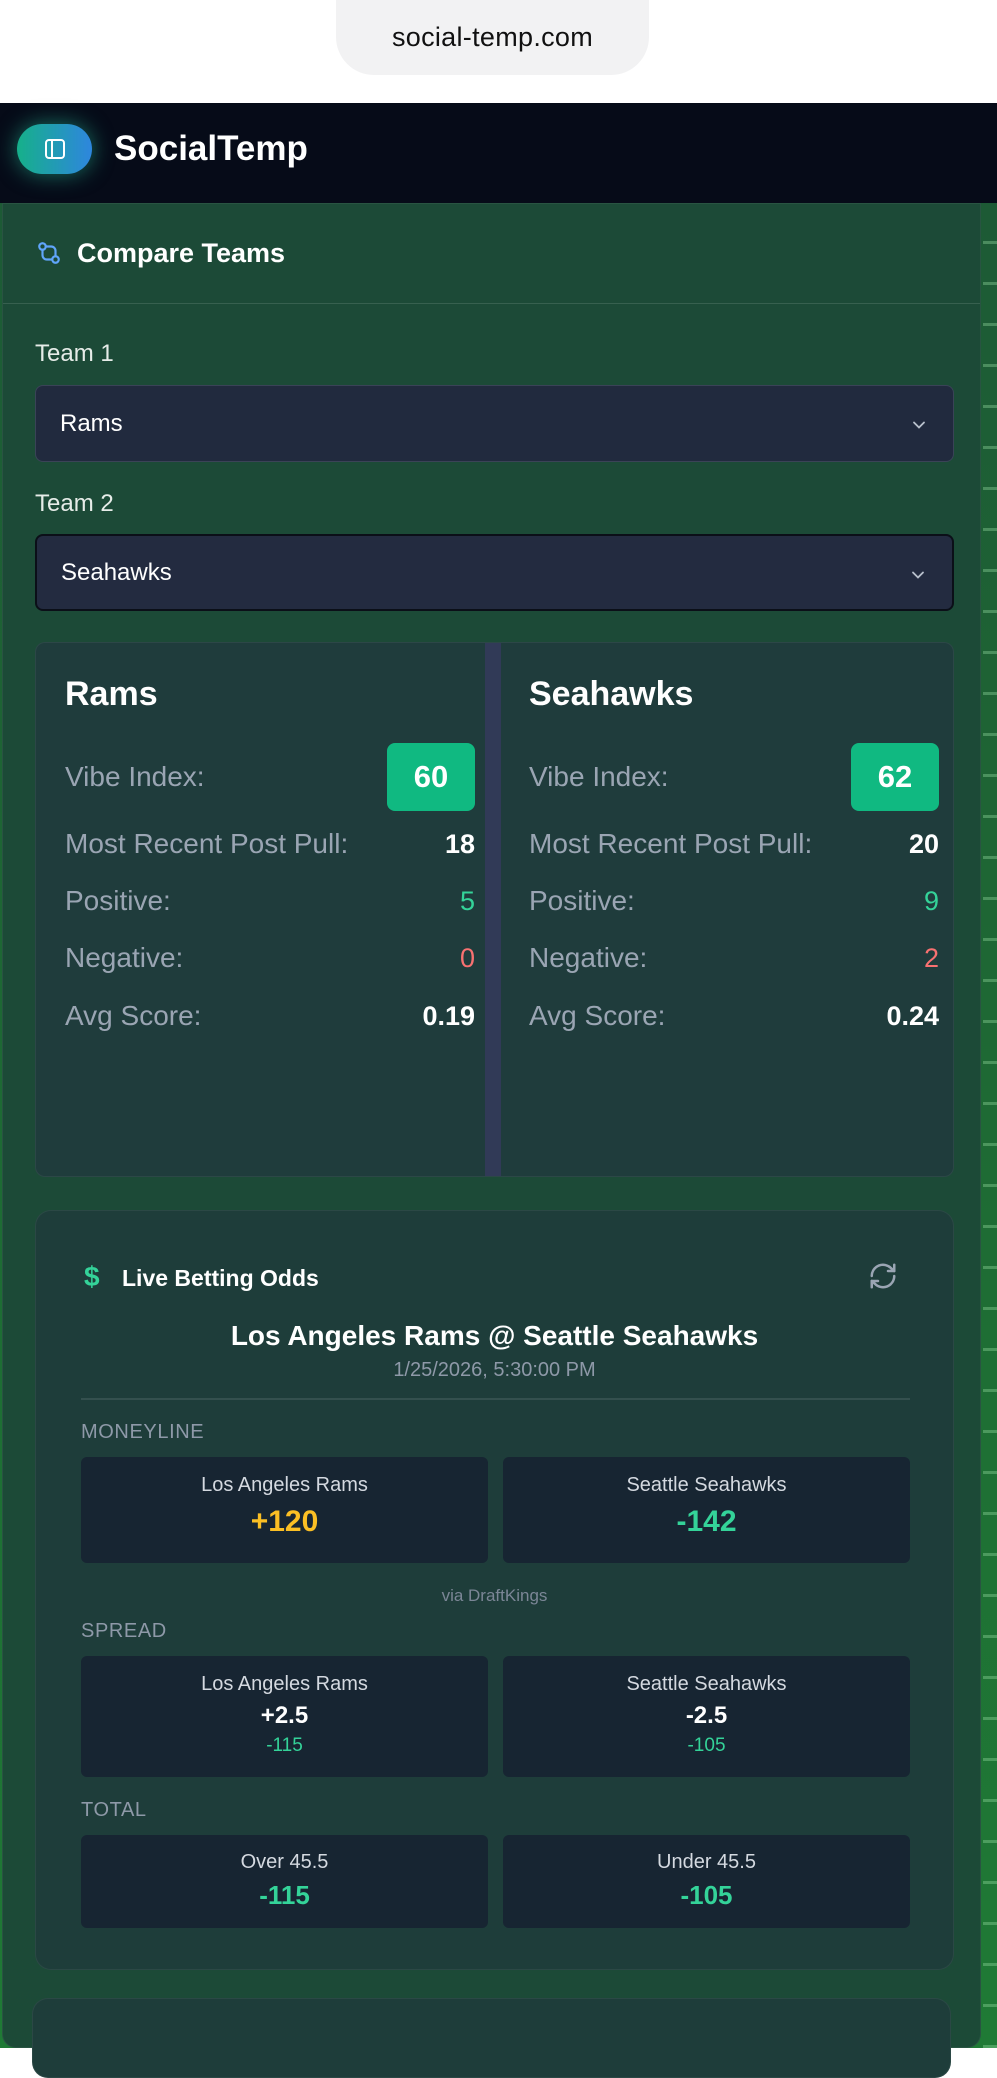 The image size is (997, 2078). I want to click on team2-negative-row: Negative: 2, so click(734, 958).